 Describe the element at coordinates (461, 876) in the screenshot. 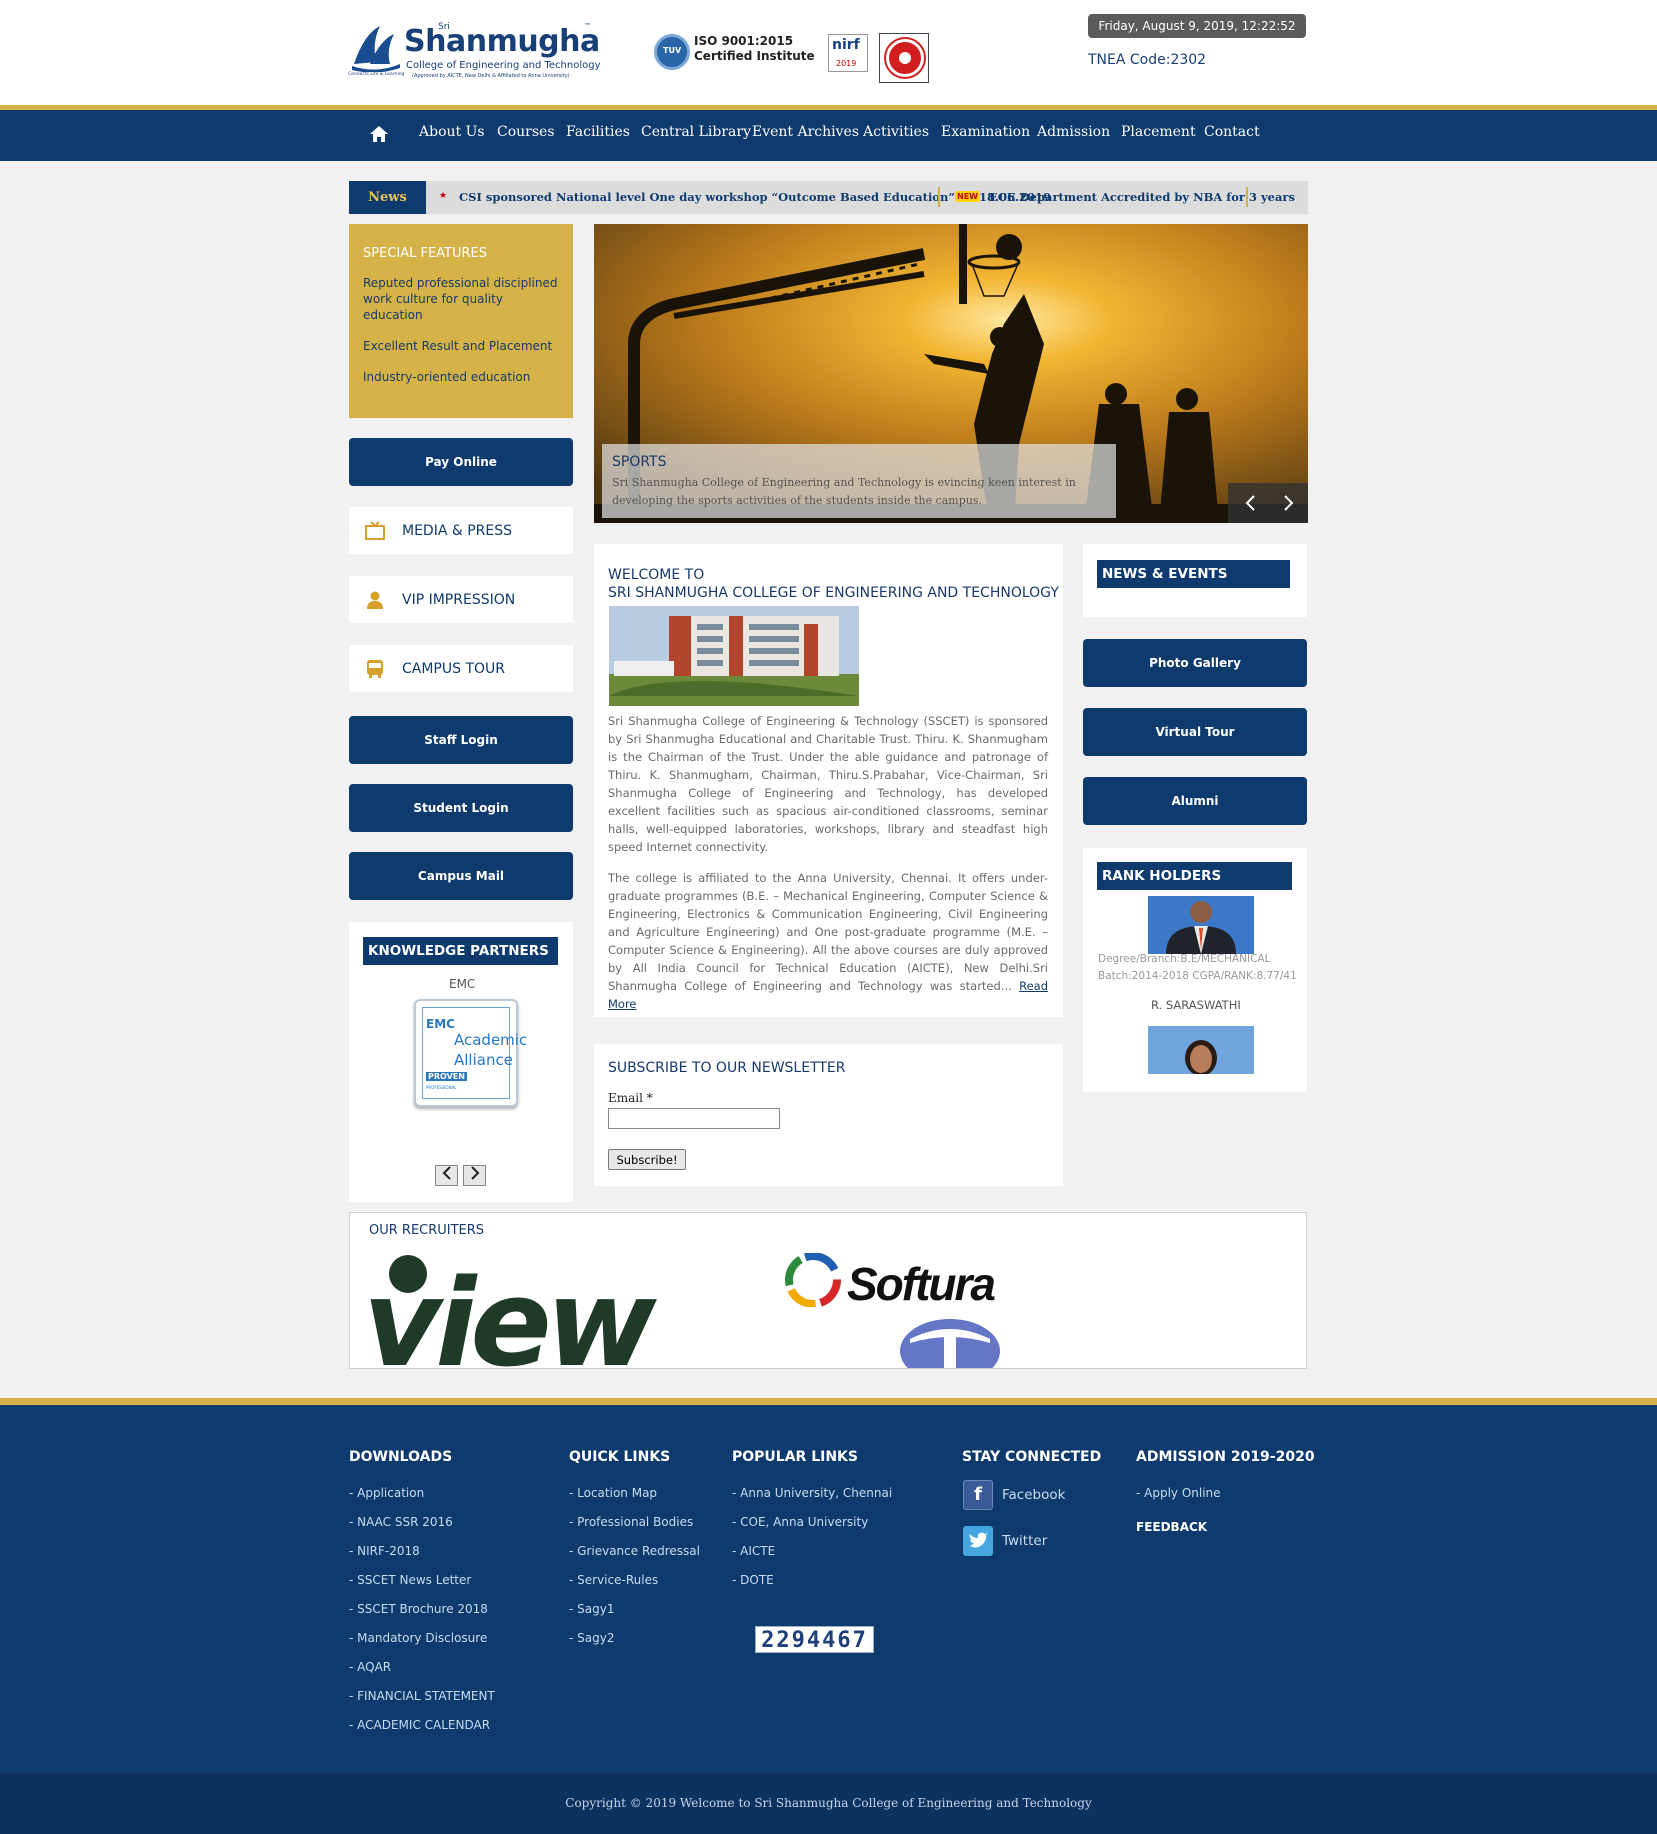

I see `campus-mail-button: Campus Mail` at that location.